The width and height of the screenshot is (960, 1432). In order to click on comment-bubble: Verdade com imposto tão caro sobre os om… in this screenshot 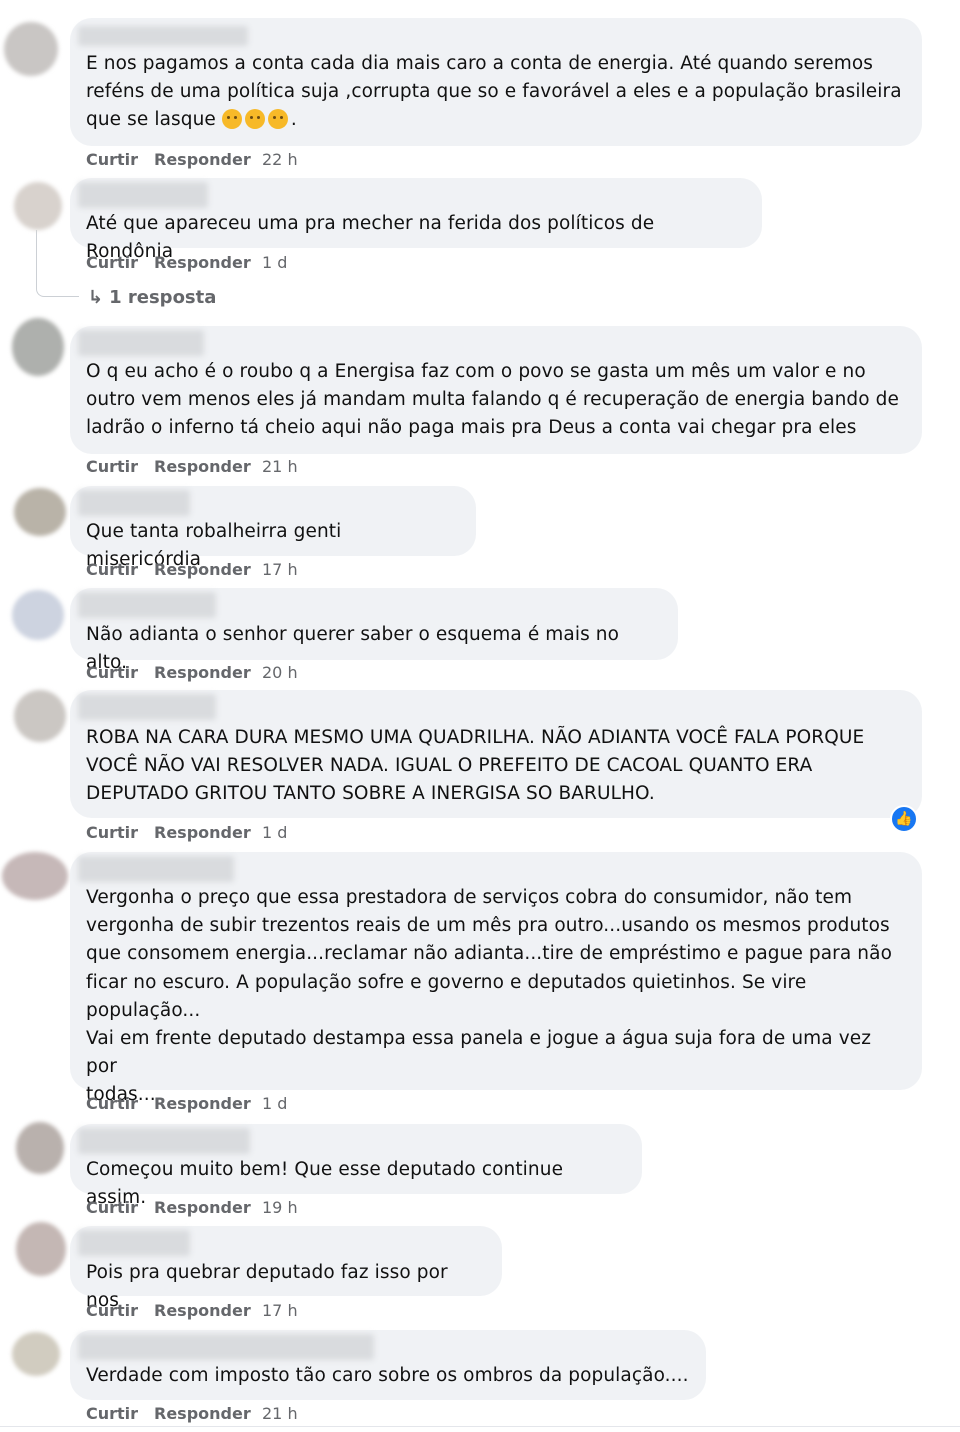, I will do `click(388, 1365)`.